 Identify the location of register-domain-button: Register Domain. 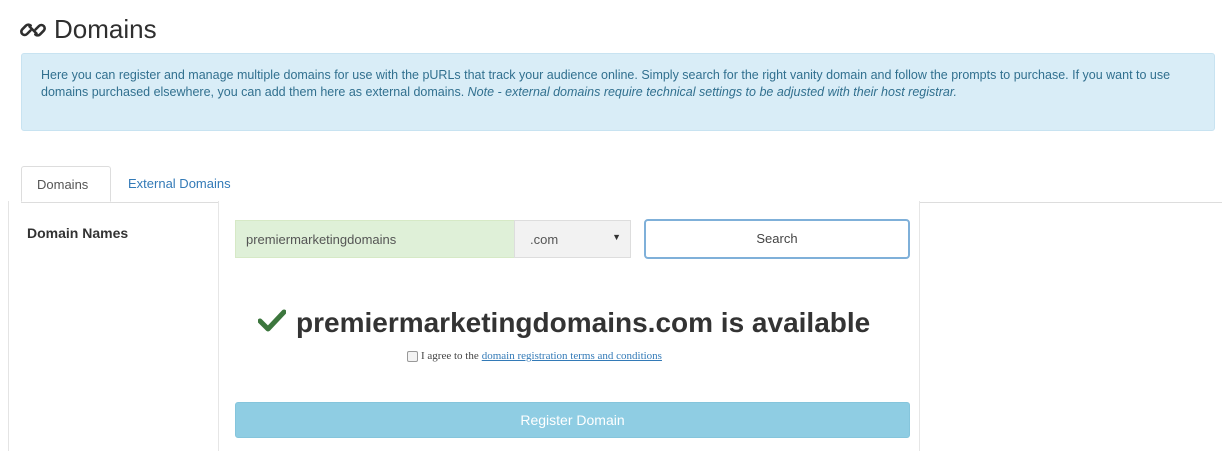
(572, 420).